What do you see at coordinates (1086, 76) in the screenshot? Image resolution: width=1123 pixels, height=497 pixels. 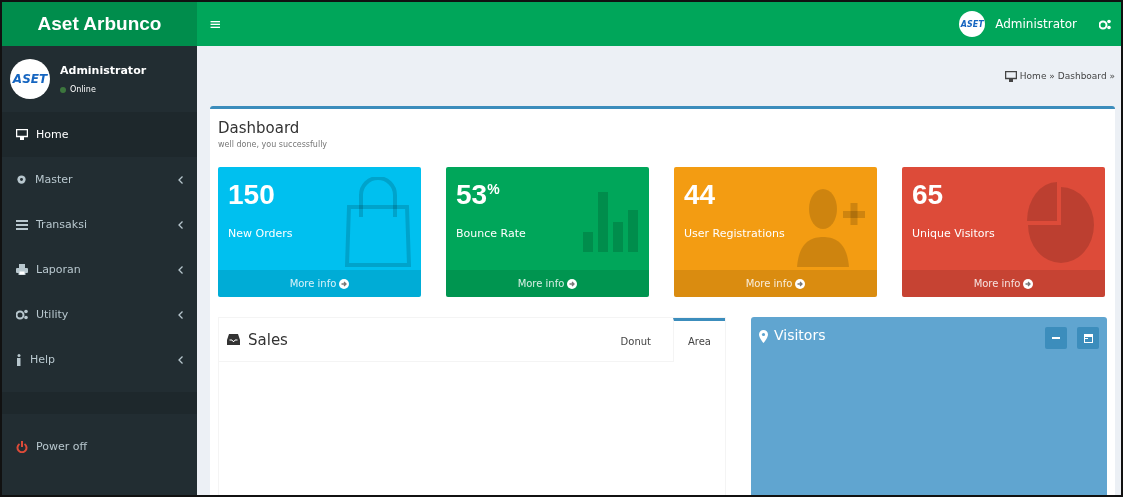 I see `breadcrumb-link: Dashboard »` at bounding box center [1086, 76].